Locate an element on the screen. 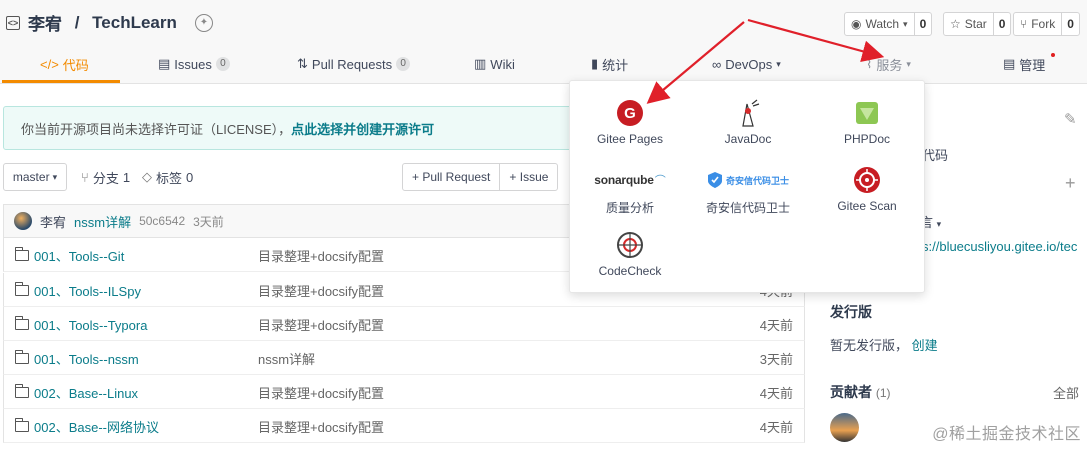 Image resolution: width=1087 pixels, height=449 pixels. tab-manage: ▤ 管理 is located at coordinates (1029, 64).